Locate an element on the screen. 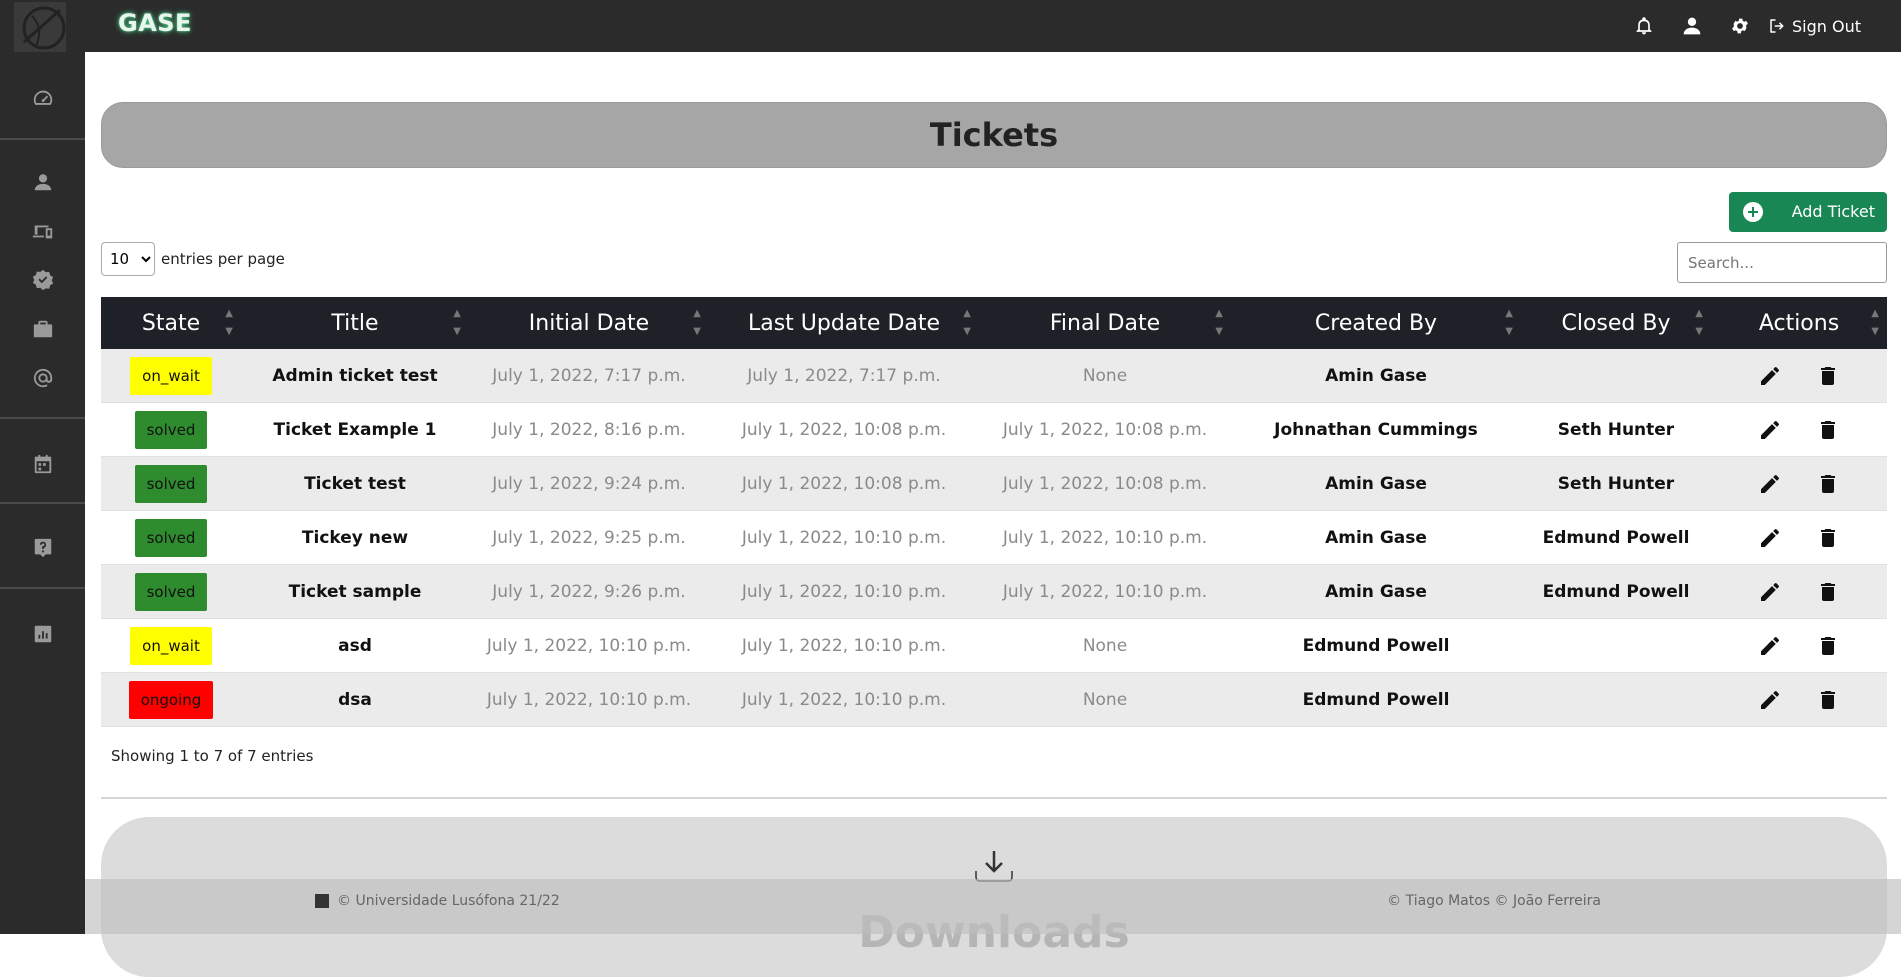 The height and width of the screenshot is (977, 1901). column-header-label: State is located at coordinates (171, 323).